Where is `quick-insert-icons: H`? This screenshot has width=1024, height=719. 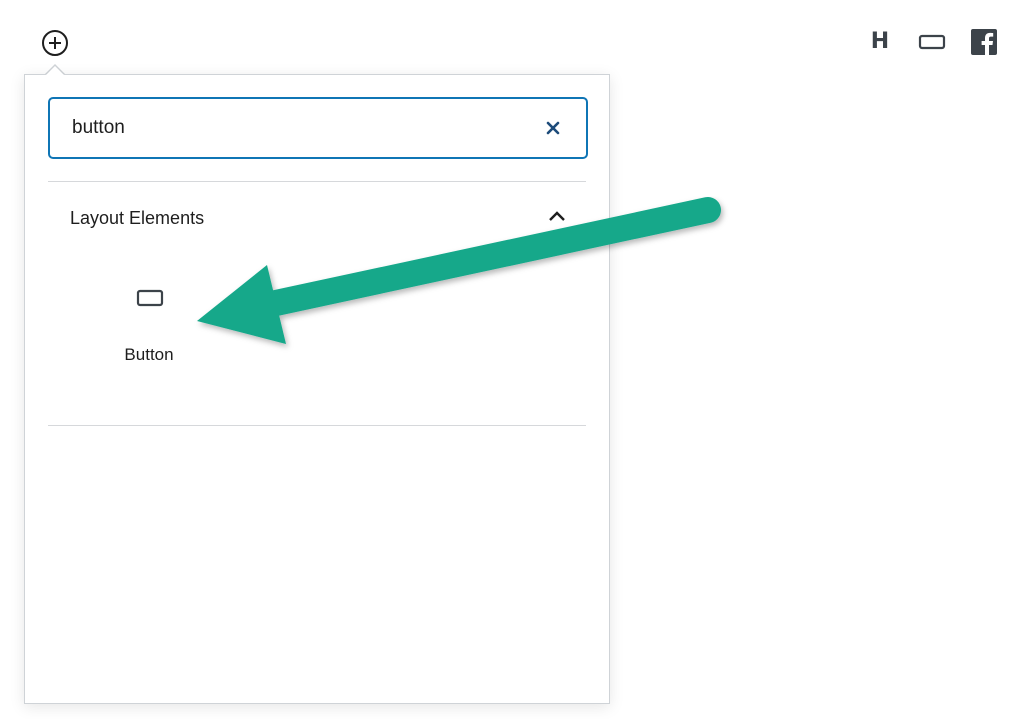 quick-insert-icons: H is located at coordinates (922, 42).